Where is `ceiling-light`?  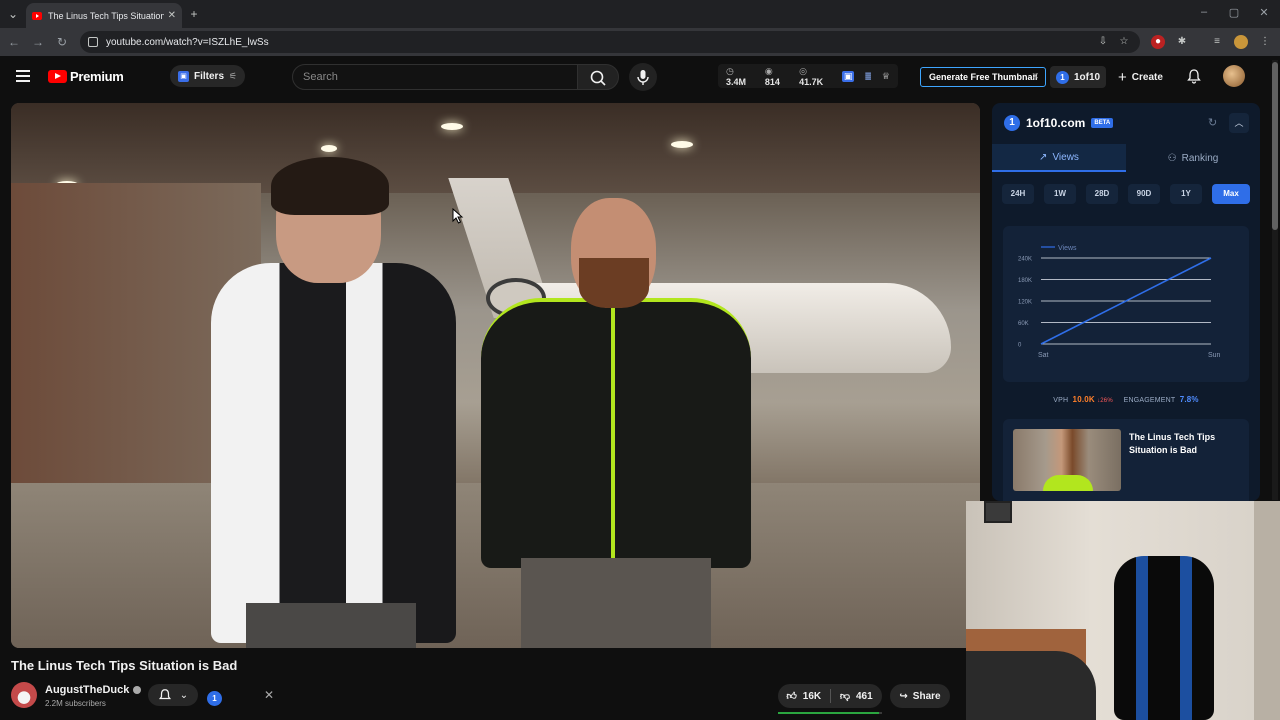
ceiling-light is located at coordinates (329, 148).